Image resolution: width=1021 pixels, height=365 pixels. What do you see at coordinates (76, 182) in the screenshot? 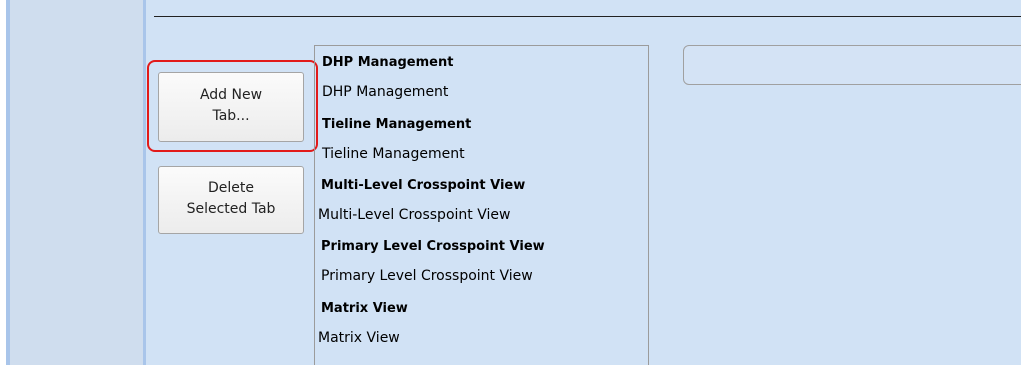
I see `navigation-pane` at bounding box center [76, 182].